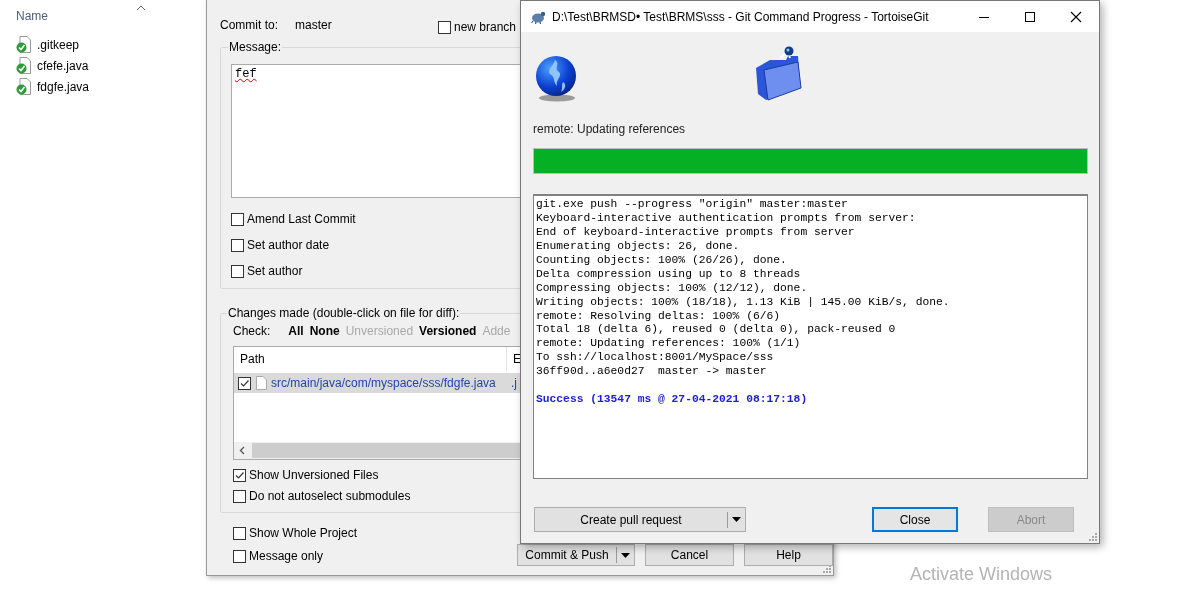  Describe the element at coordinates (659, 316) in the screenshot. I see `log-line: remote: Resolving deltas: 100% (6/6)` at that location.